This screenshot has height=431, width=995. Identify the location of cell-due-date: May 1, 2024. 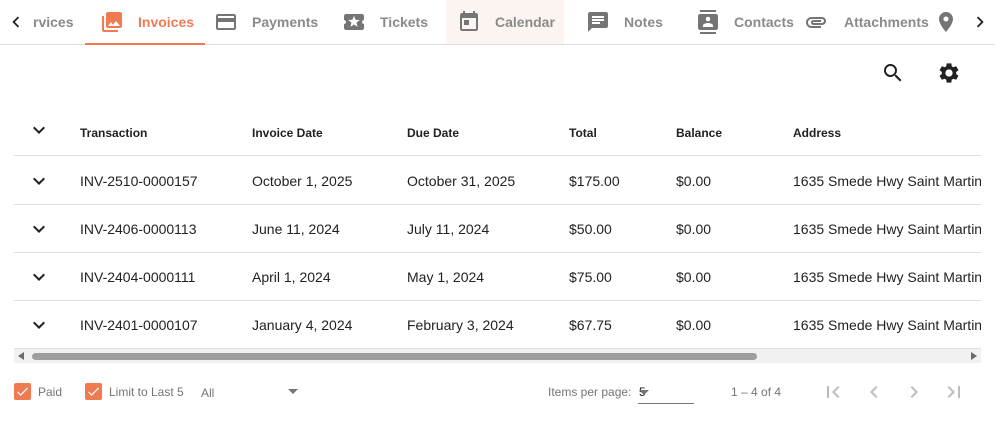
(446, 276).